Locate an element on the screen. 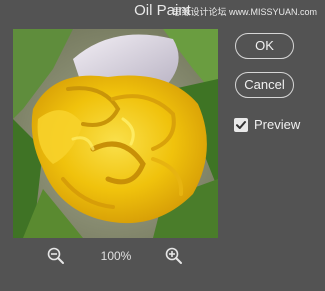 The width and height of the screenshot is (325, 291). preview-label: Preview is located at coordinates (277, 124).